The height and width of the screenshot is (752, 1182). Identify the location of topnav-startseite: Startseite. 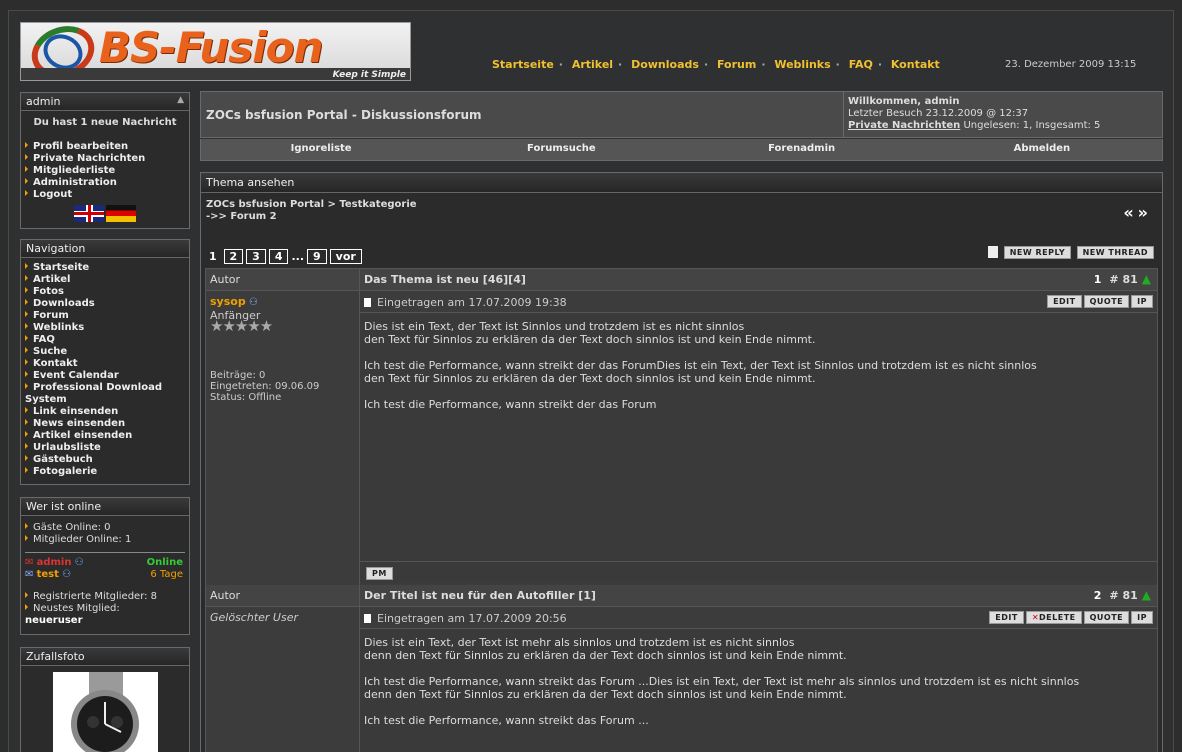
(523, 64).